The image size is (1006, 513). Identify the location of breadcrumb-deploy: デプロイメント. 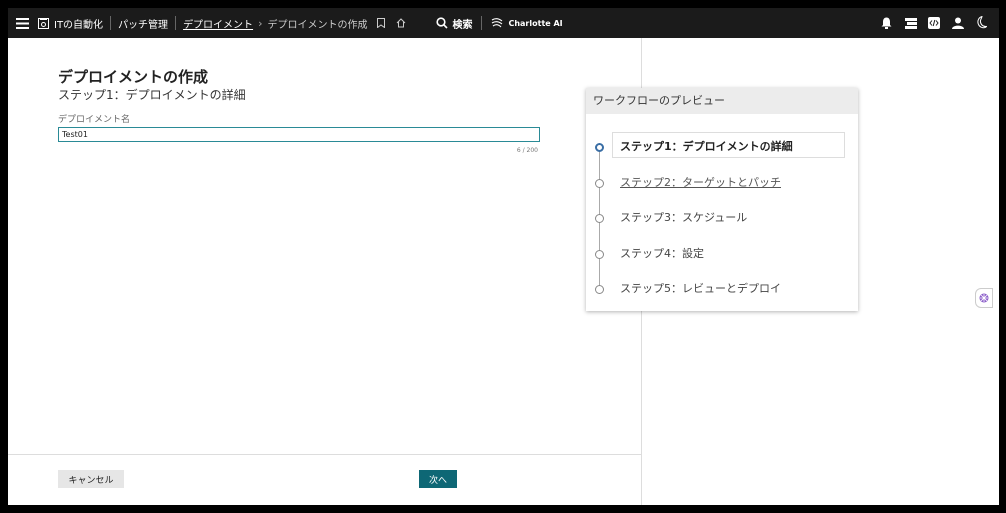
(218, 23).